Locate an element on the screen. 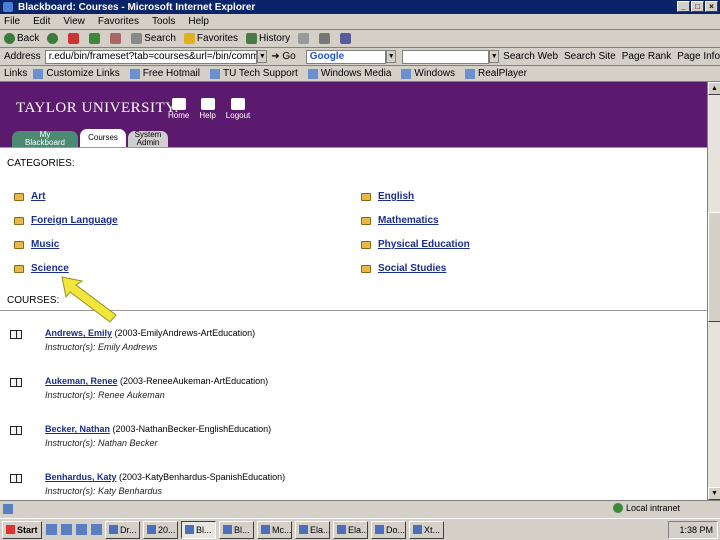  google-search-dropdown: ▼ is located at coordinates (494, 56).